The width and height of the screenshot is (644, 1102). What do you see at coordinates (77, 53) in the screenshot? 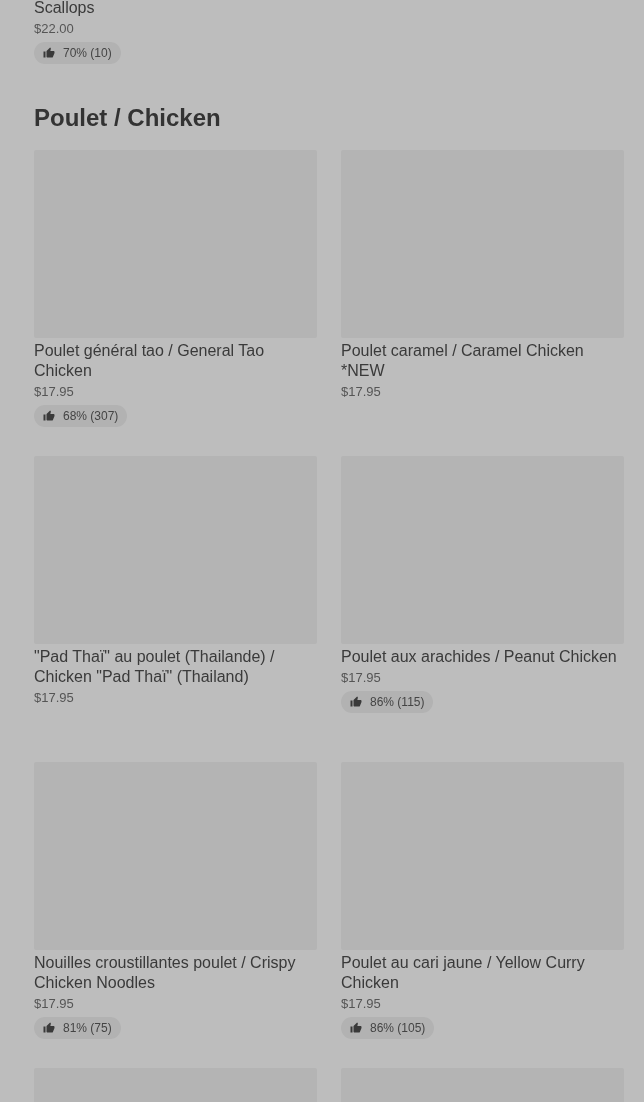
I see `rating-badge: 70% (10)` at bounding box center [77, 53].